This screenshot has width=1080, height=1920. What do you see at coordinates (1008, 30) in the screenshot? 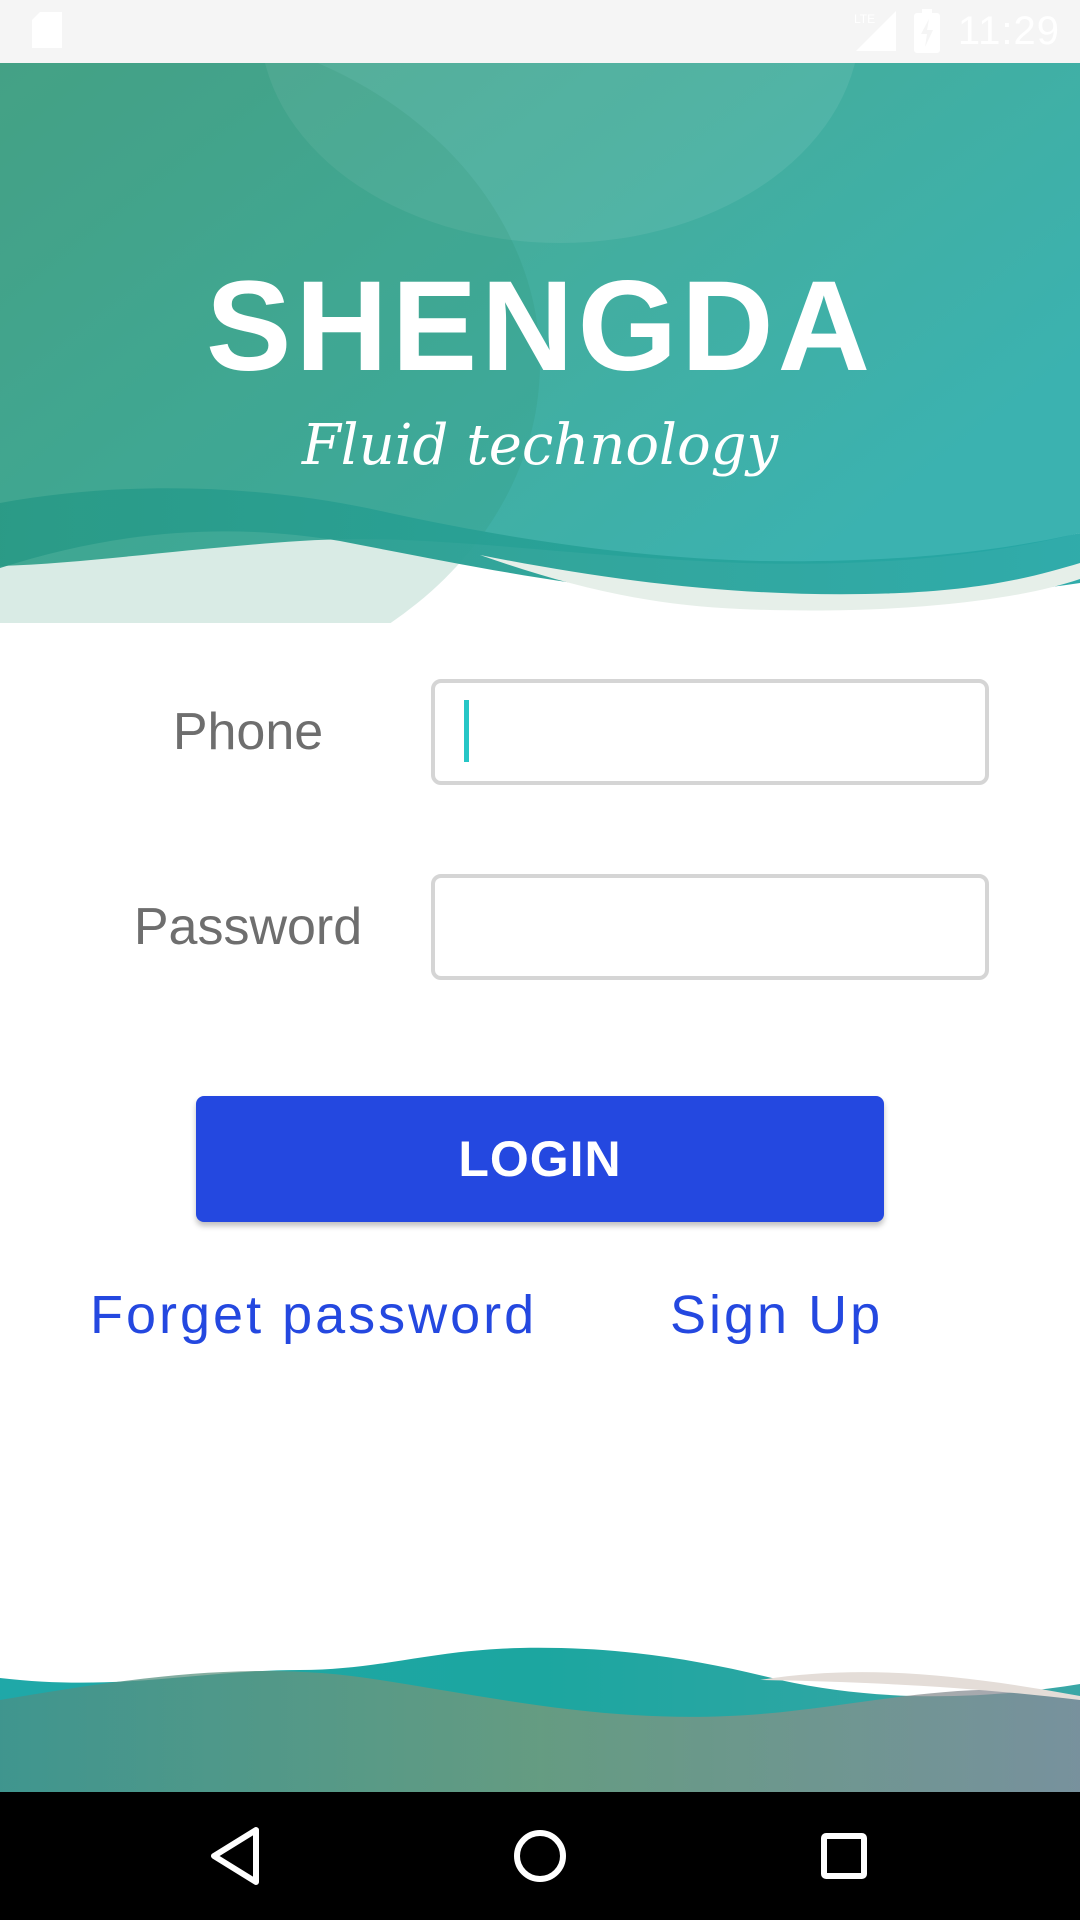
I see `status-time: 11:29` at bounding box center [1008, 30].